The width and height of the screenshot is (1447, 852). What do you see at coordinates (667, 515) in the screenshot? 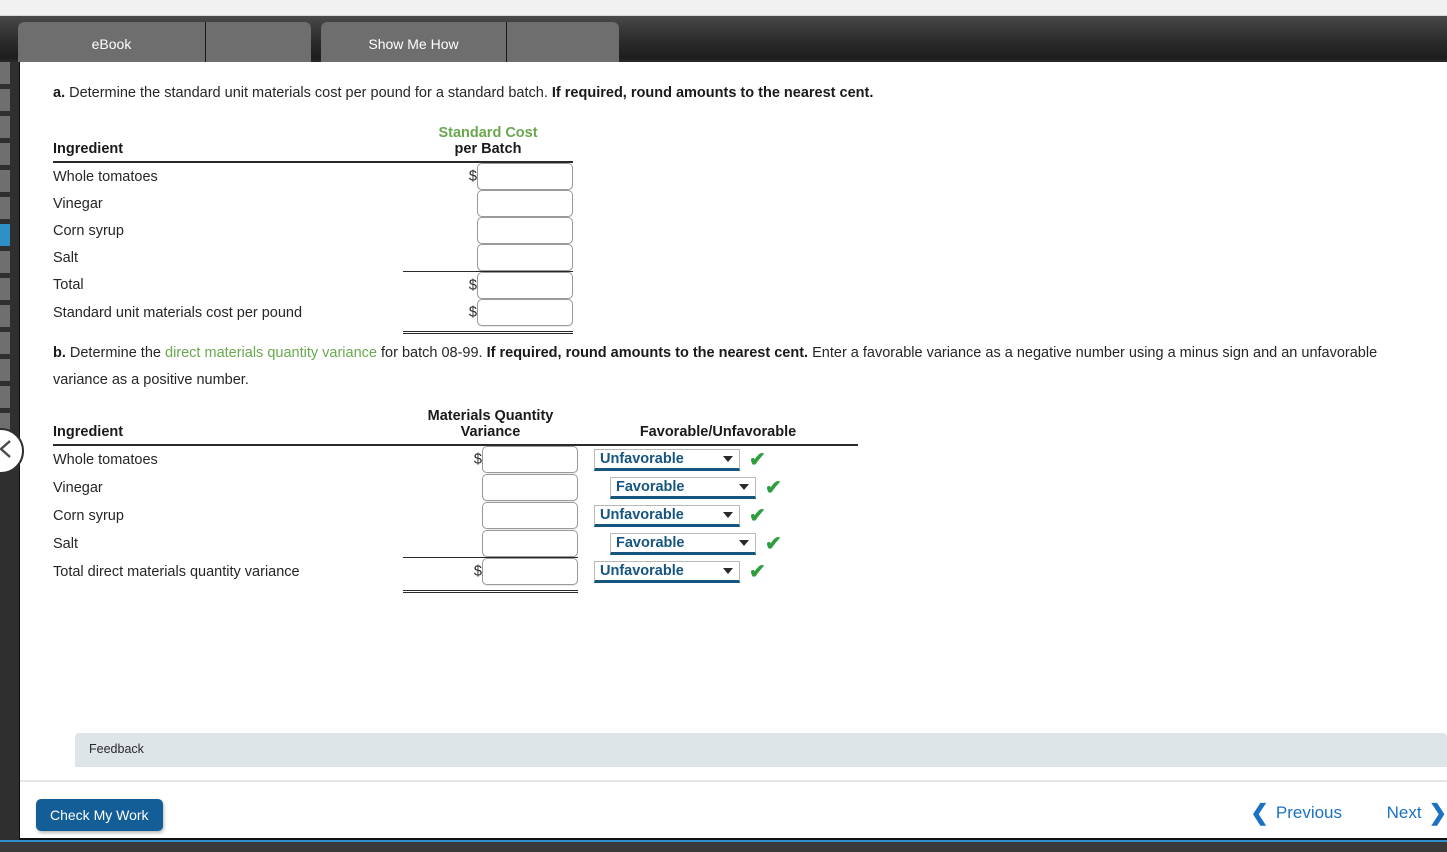
I see `select-favorability-corn-syrup: Unfavorable` at bounding box center [667, 515].